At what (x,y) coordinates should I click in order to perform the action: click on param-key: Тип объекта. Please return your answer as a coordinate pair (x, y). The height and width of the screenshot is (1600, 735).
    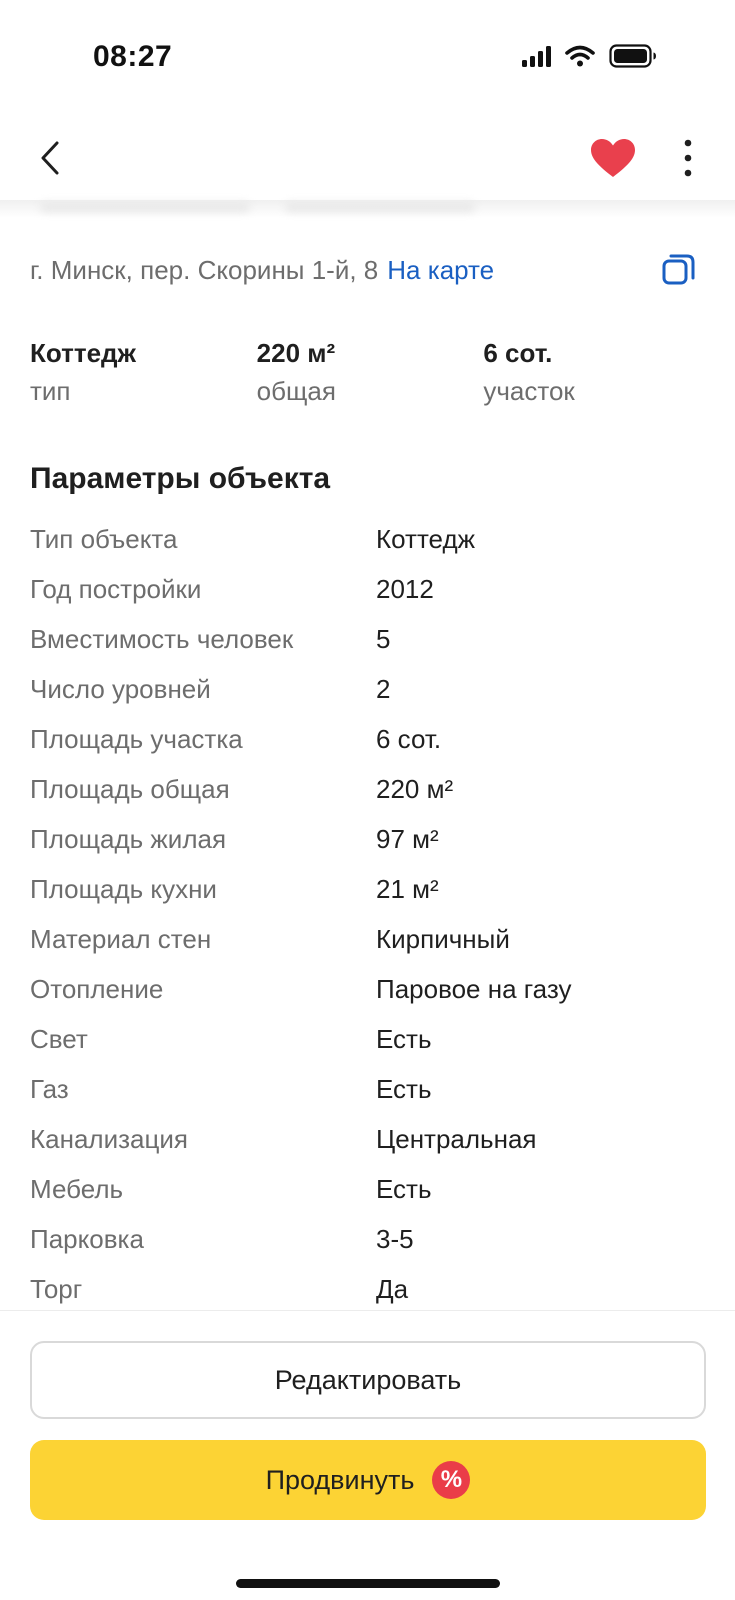
    Looking at the image, I should click on (104, 538).